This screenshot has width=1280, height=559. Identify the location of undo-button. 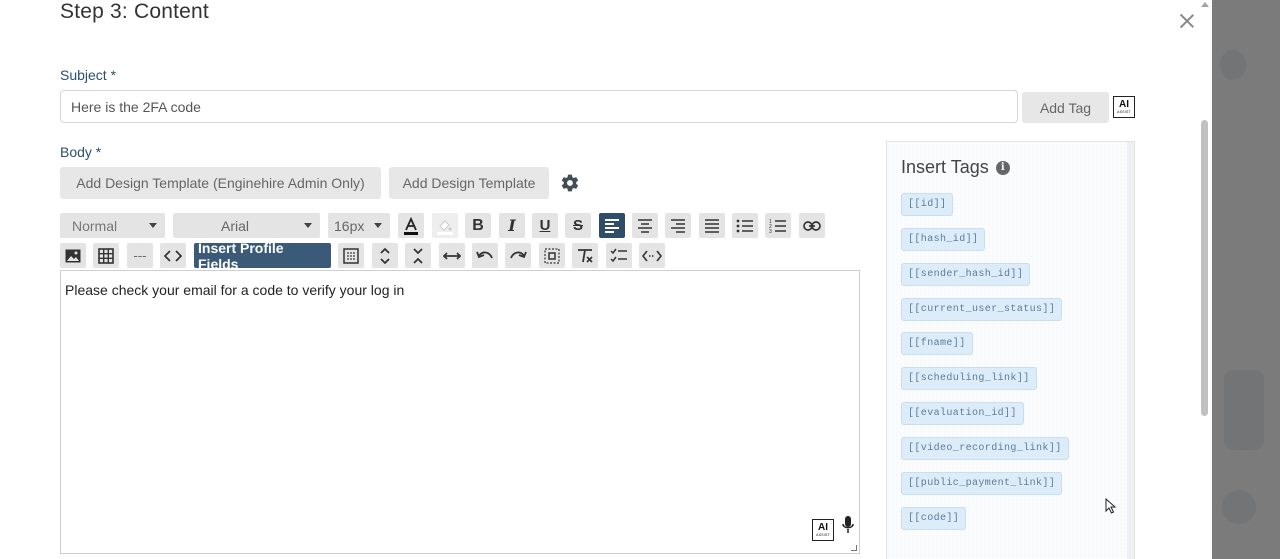
(485, 255).